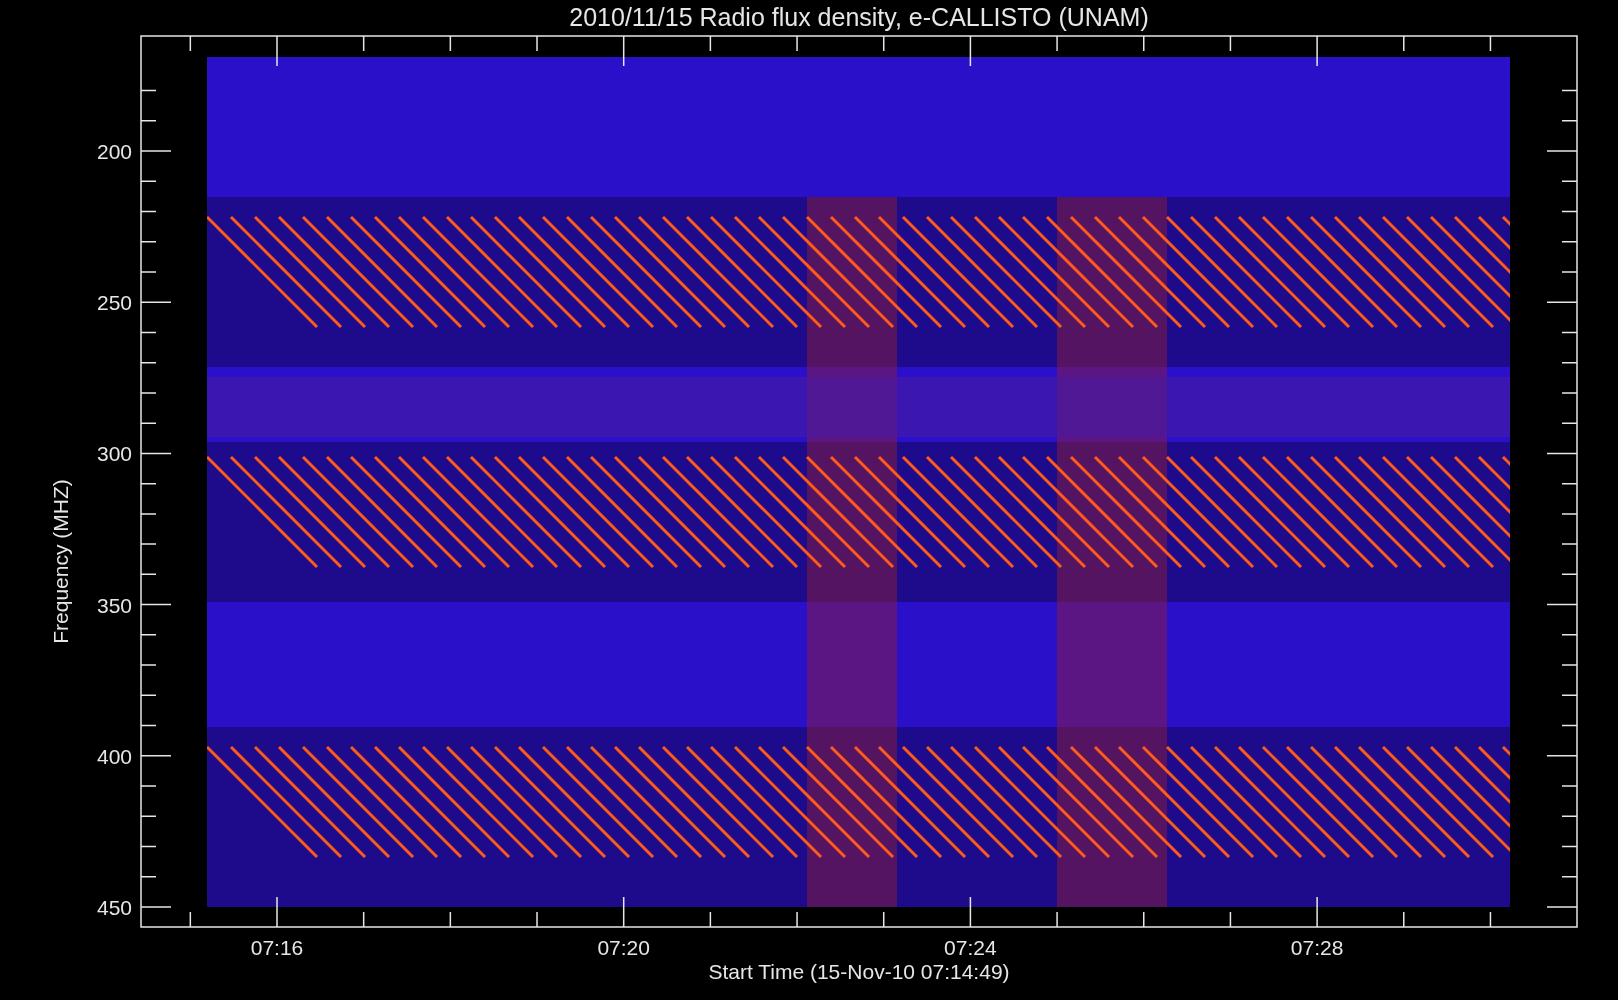 This screenshot has width=1618, height=1000. Describe the element at coordinates (623, 947) in the screenshot. I see `axis-tick-label: 07:20` at that location.